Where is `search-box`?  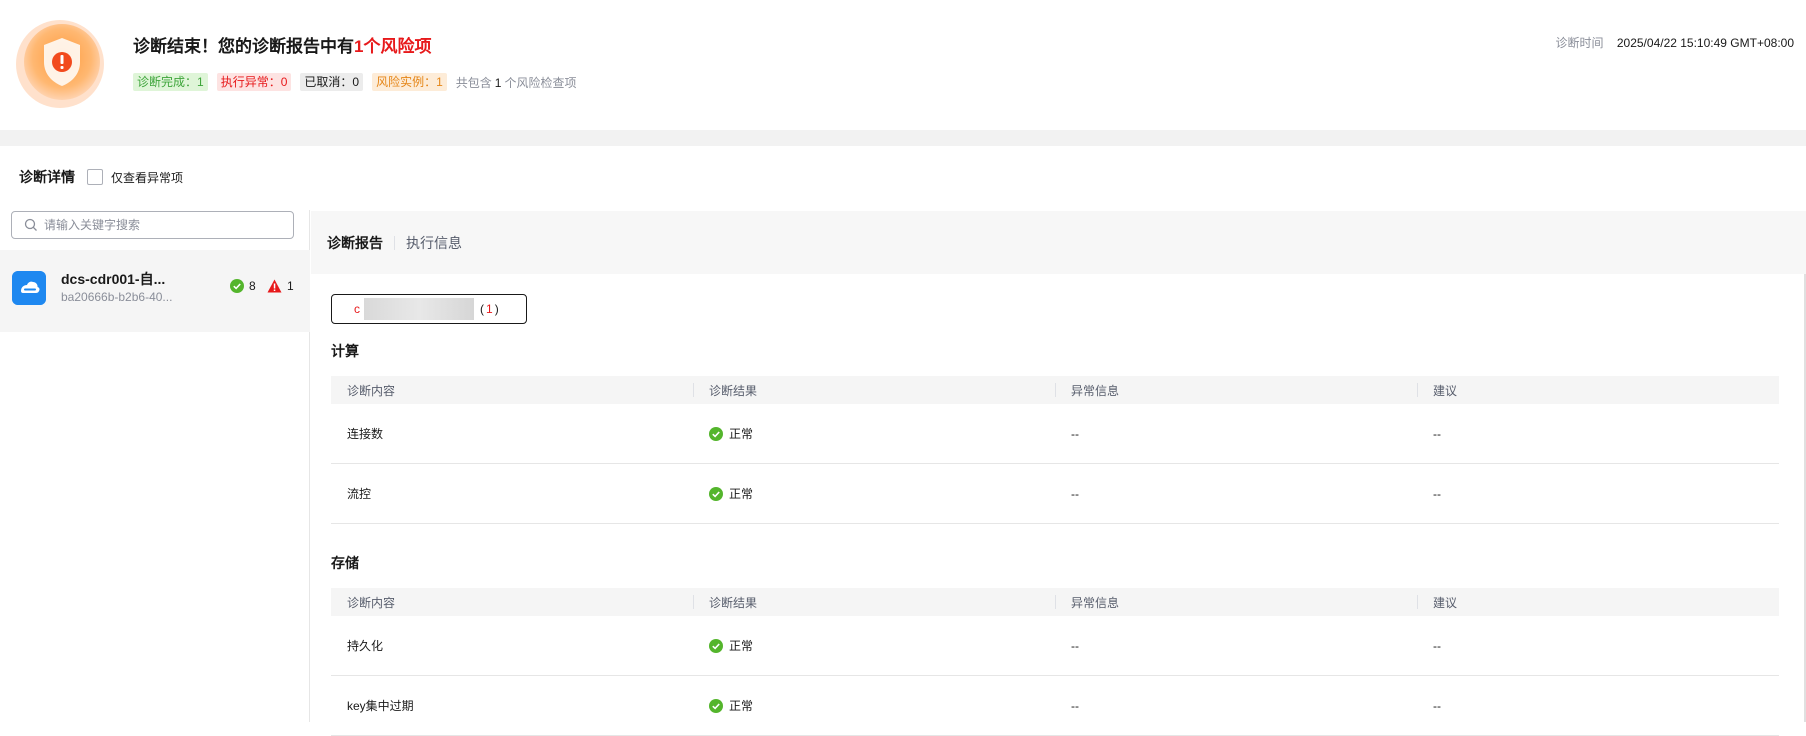 search-box is located at coordinates (152, 225).